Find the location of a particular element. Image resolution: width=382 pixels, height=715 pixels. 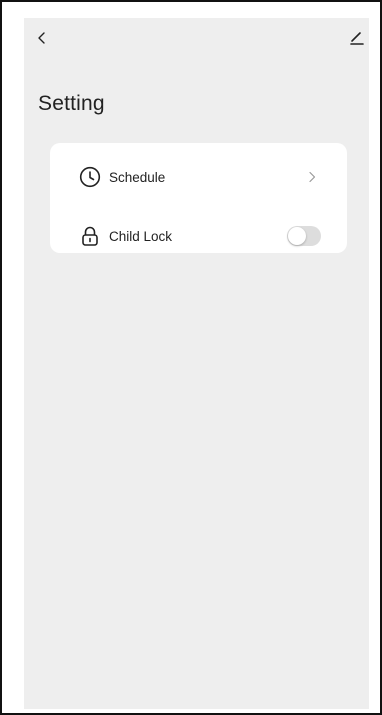

schedule-row: Schedule is located at coordinates (198, 177).